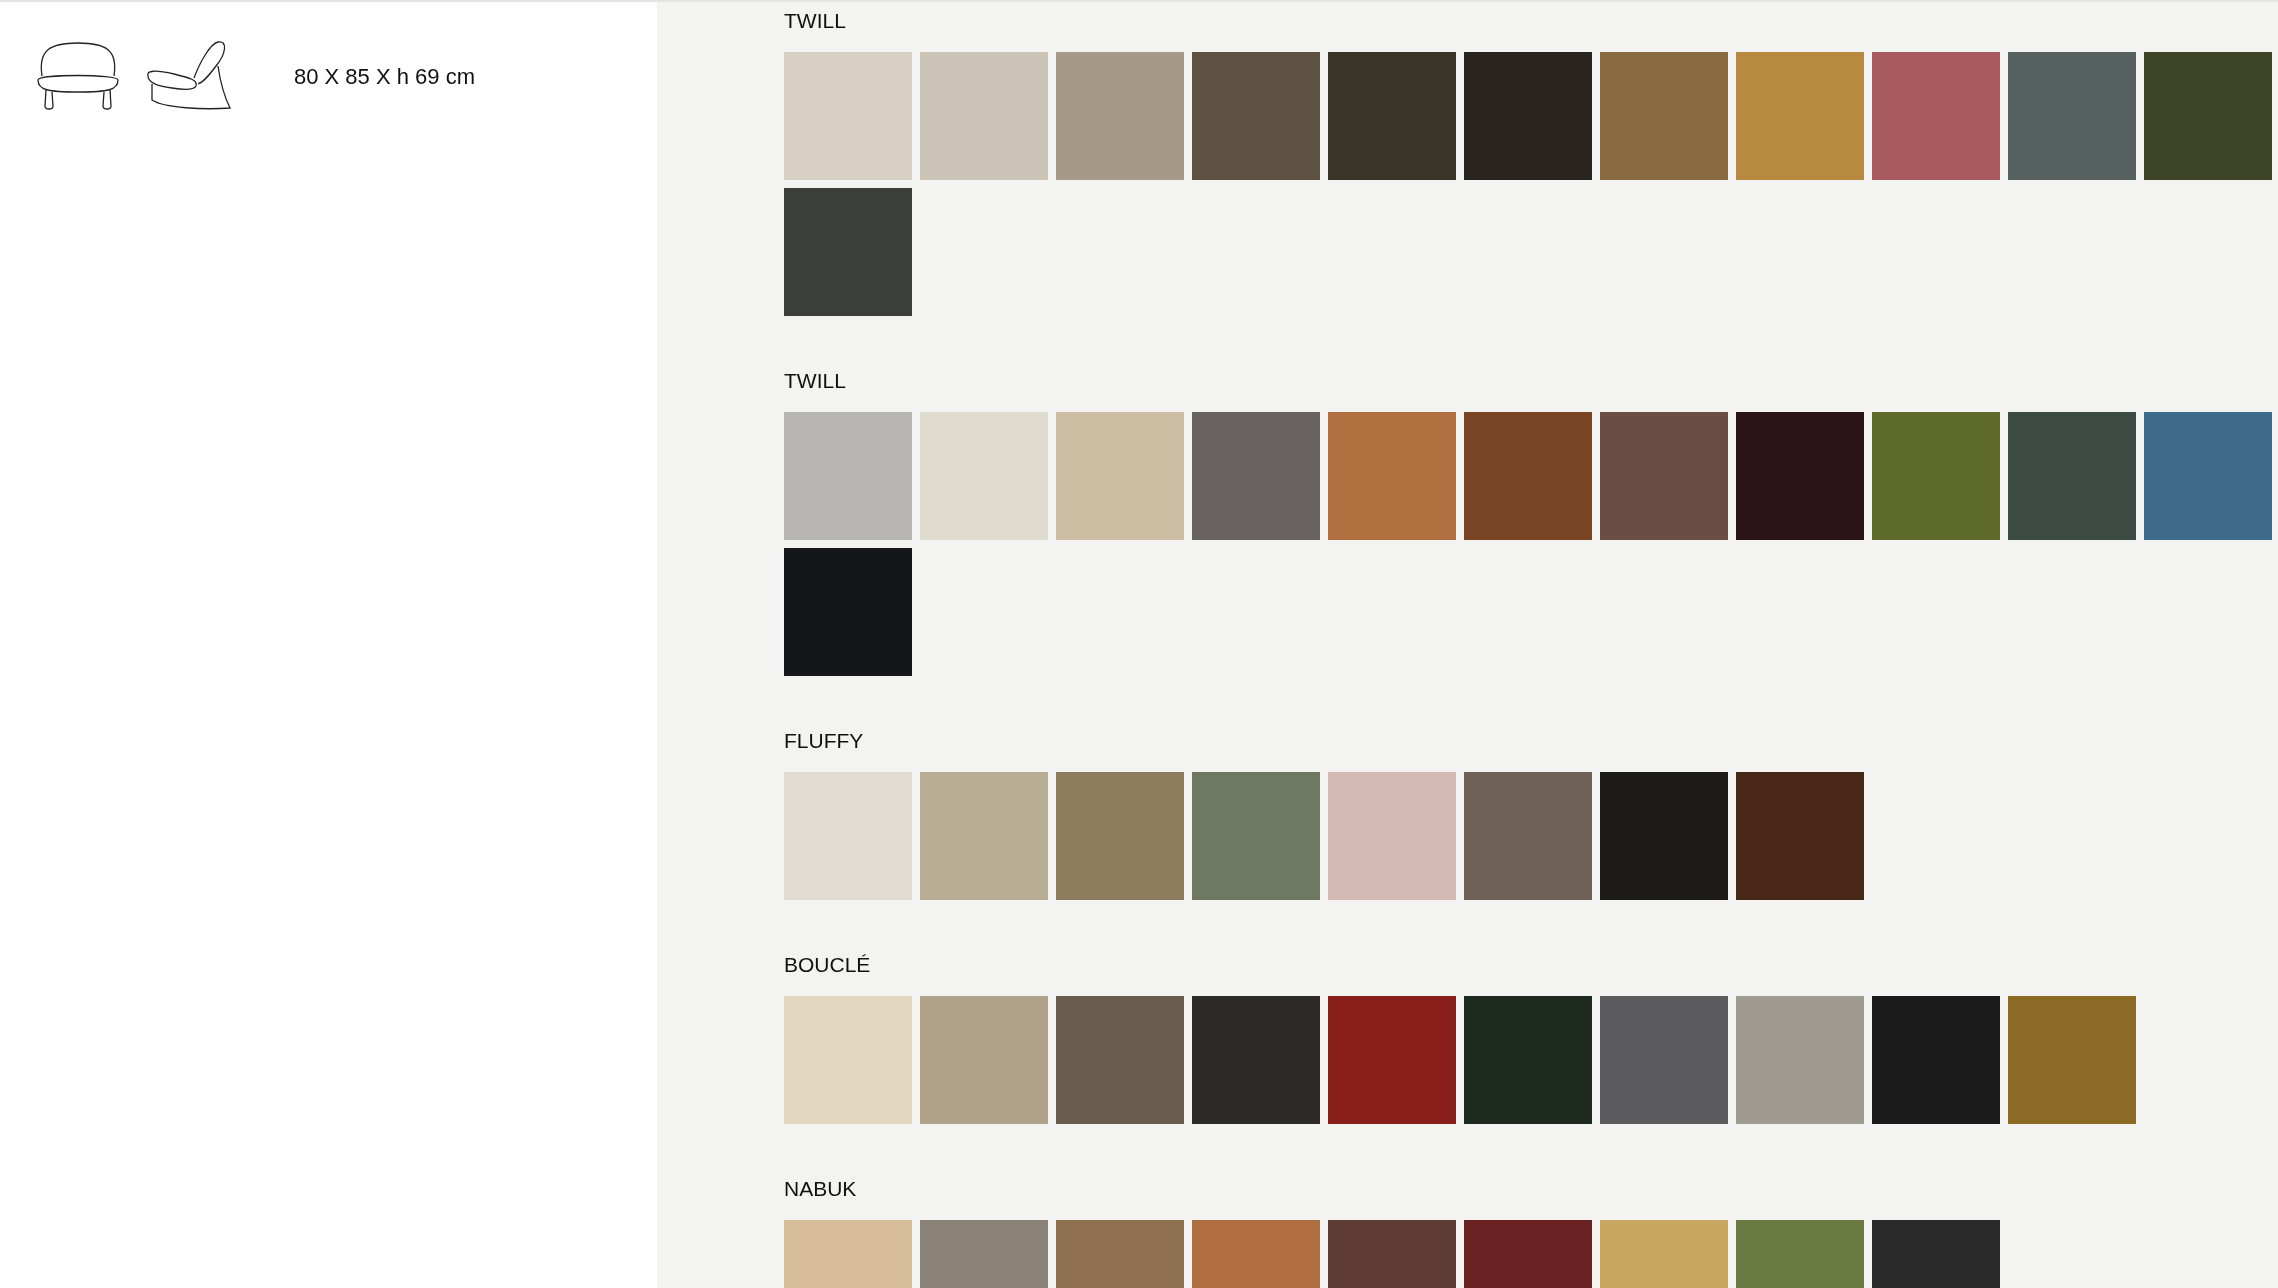 Image resolution: width=2278 pixels, height=1288 pixels. Describe the element at coordinates (78, 76) in the screenshot. I see `armchair-front-icon` at that location.